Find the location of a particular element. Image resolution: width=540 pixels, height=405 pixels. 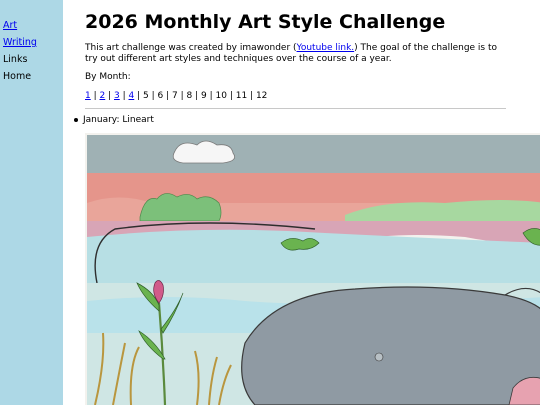

sidebar-item-art: Art is located at coordinates (20, 28).